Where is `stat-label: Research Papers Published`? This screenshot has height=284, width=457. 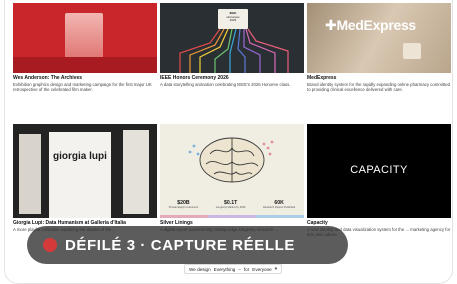
stat-label: Research Papers Published is located at coordinates (279, 207).